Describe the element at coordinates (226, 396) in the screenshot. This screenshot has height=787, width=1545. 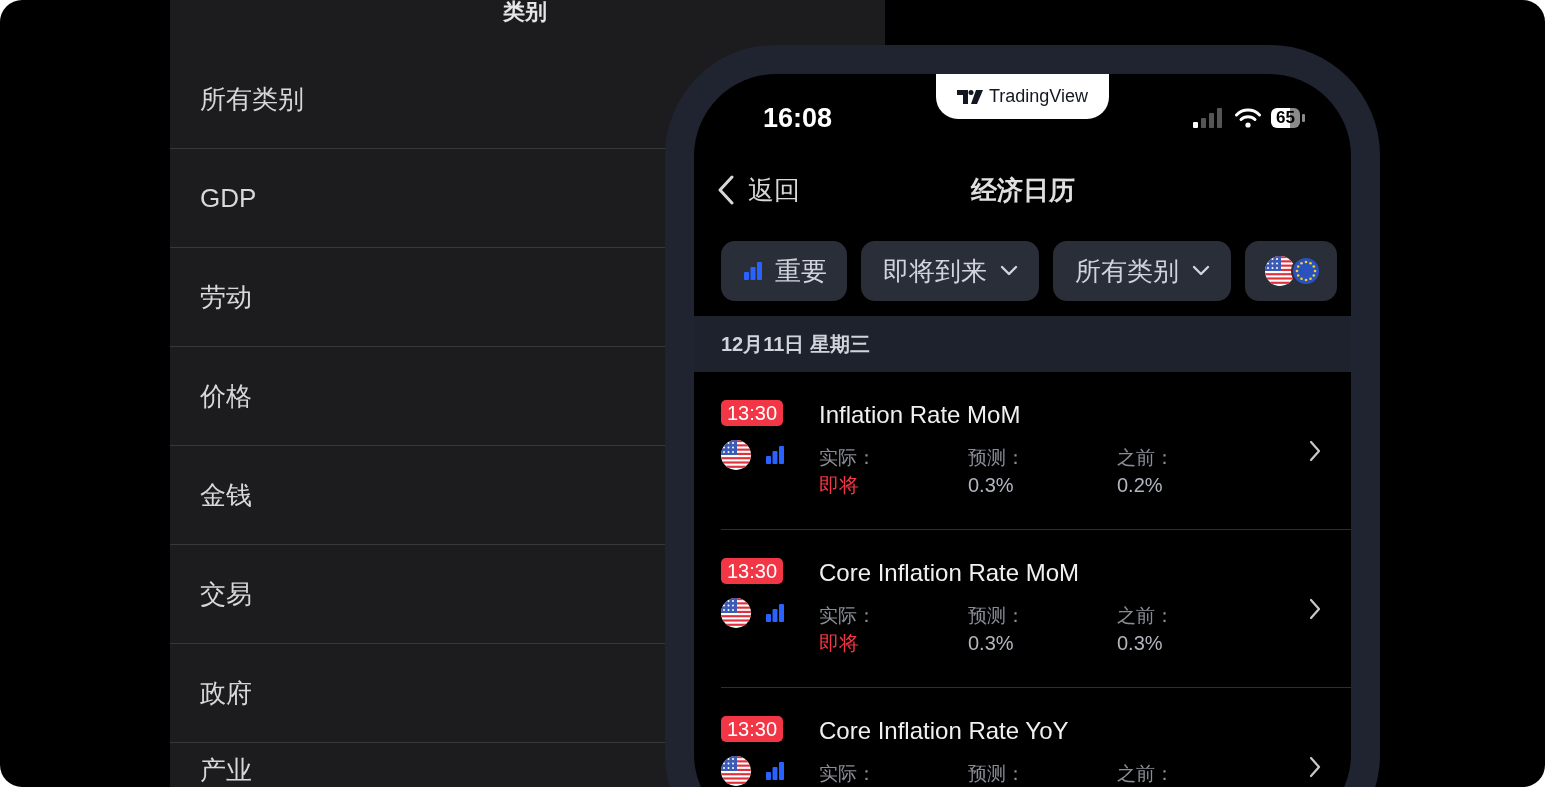
I see `category-item: 价格` at that location.